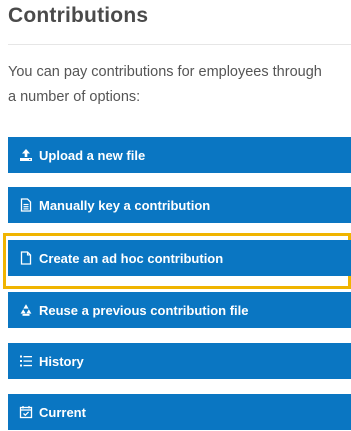  I want to click on recycle-icon, so click(26, 310).